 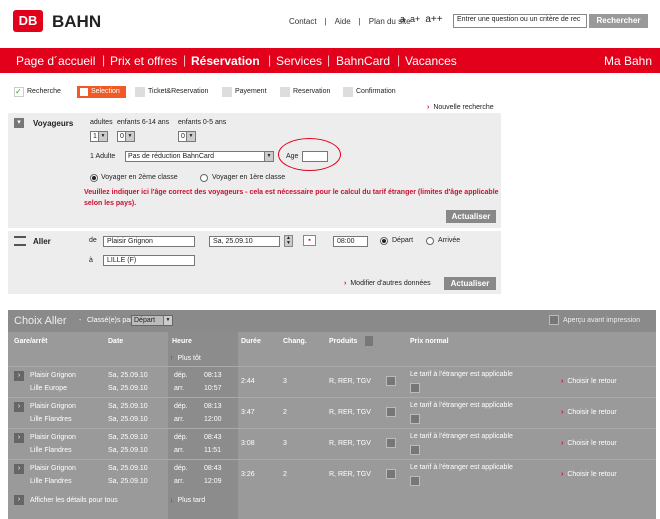 I want to click on step-search: ✓ Recherche, so click(x=37, y=92).